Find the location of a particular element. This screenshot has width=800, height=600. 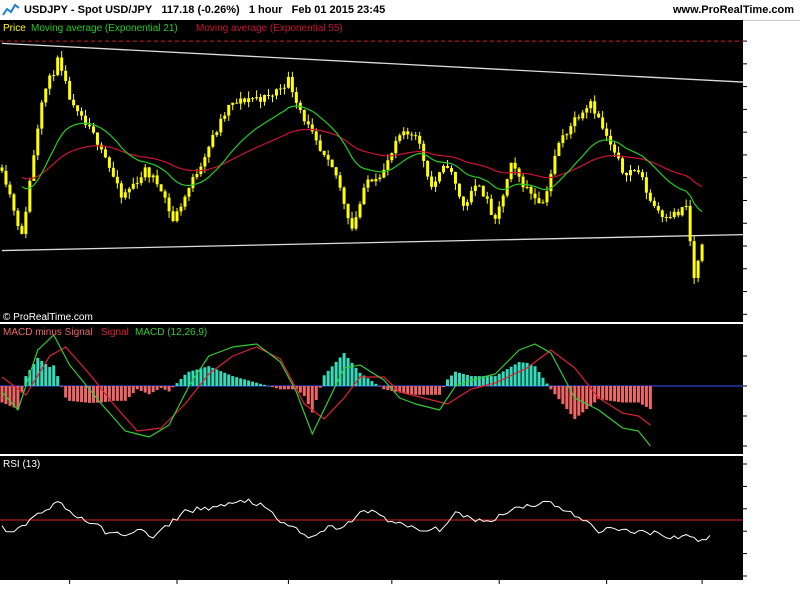

price-axis is located at coordinates (745, 177).